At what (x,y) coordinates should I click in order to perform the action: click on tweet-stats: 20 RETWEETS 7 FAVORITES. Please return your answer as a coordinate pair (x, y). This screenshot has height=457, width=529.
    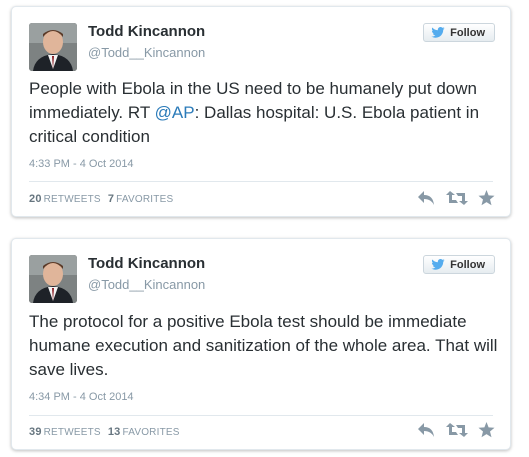
    Looking at the image, I should click on (101, 199).